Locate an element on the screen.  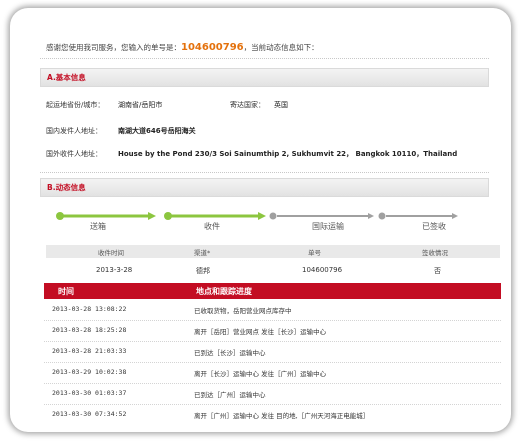
column-header: 收件时间 is located at coordinates (111, 253).